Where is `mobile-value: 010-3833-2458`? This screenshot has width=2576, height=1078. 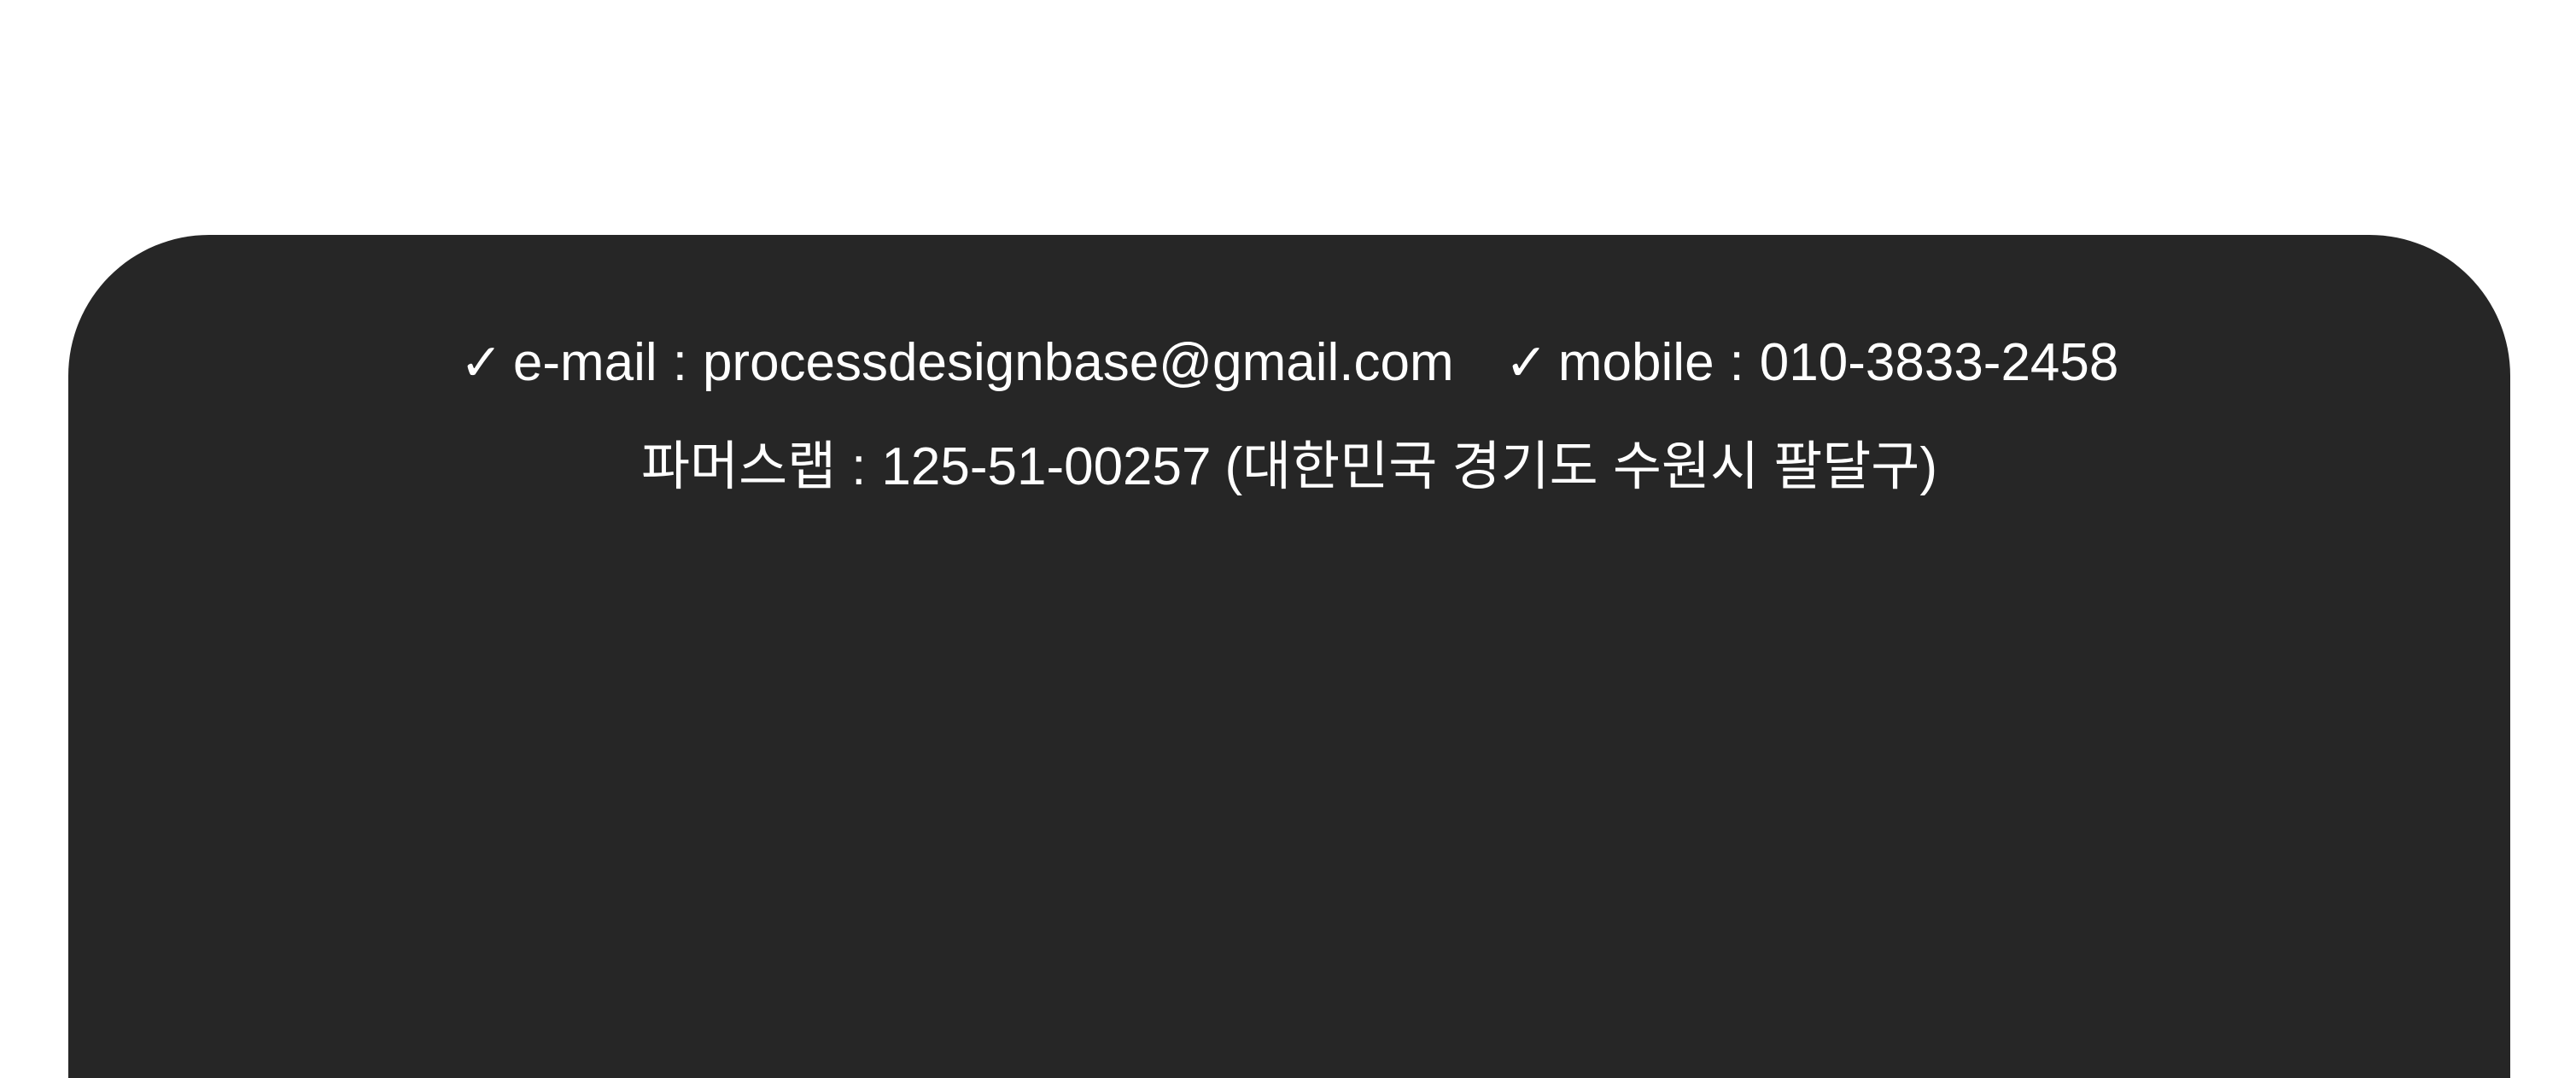 mobile-value: 010-3833-2458 is located at coordinates (1939, 363).